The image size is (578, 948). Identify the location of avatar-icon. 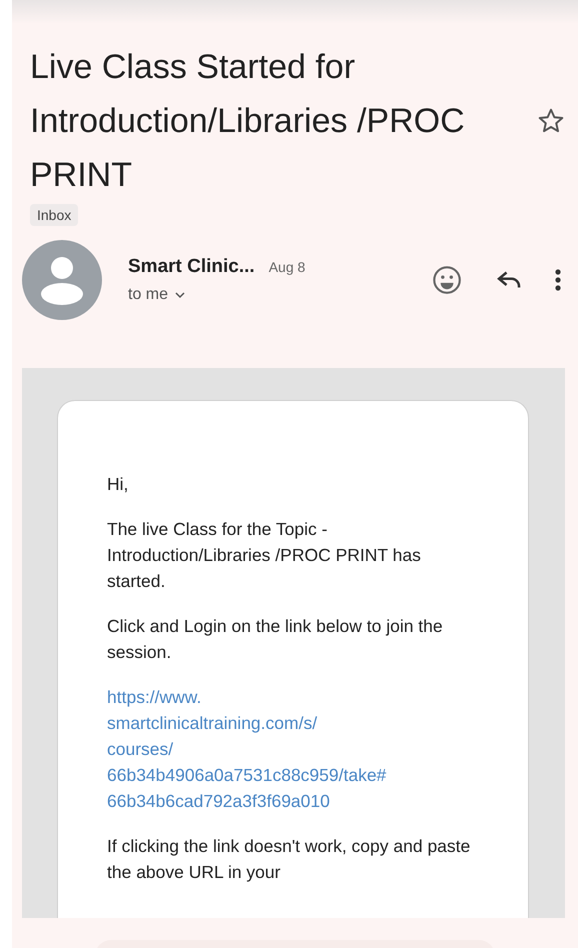
(62, 280).